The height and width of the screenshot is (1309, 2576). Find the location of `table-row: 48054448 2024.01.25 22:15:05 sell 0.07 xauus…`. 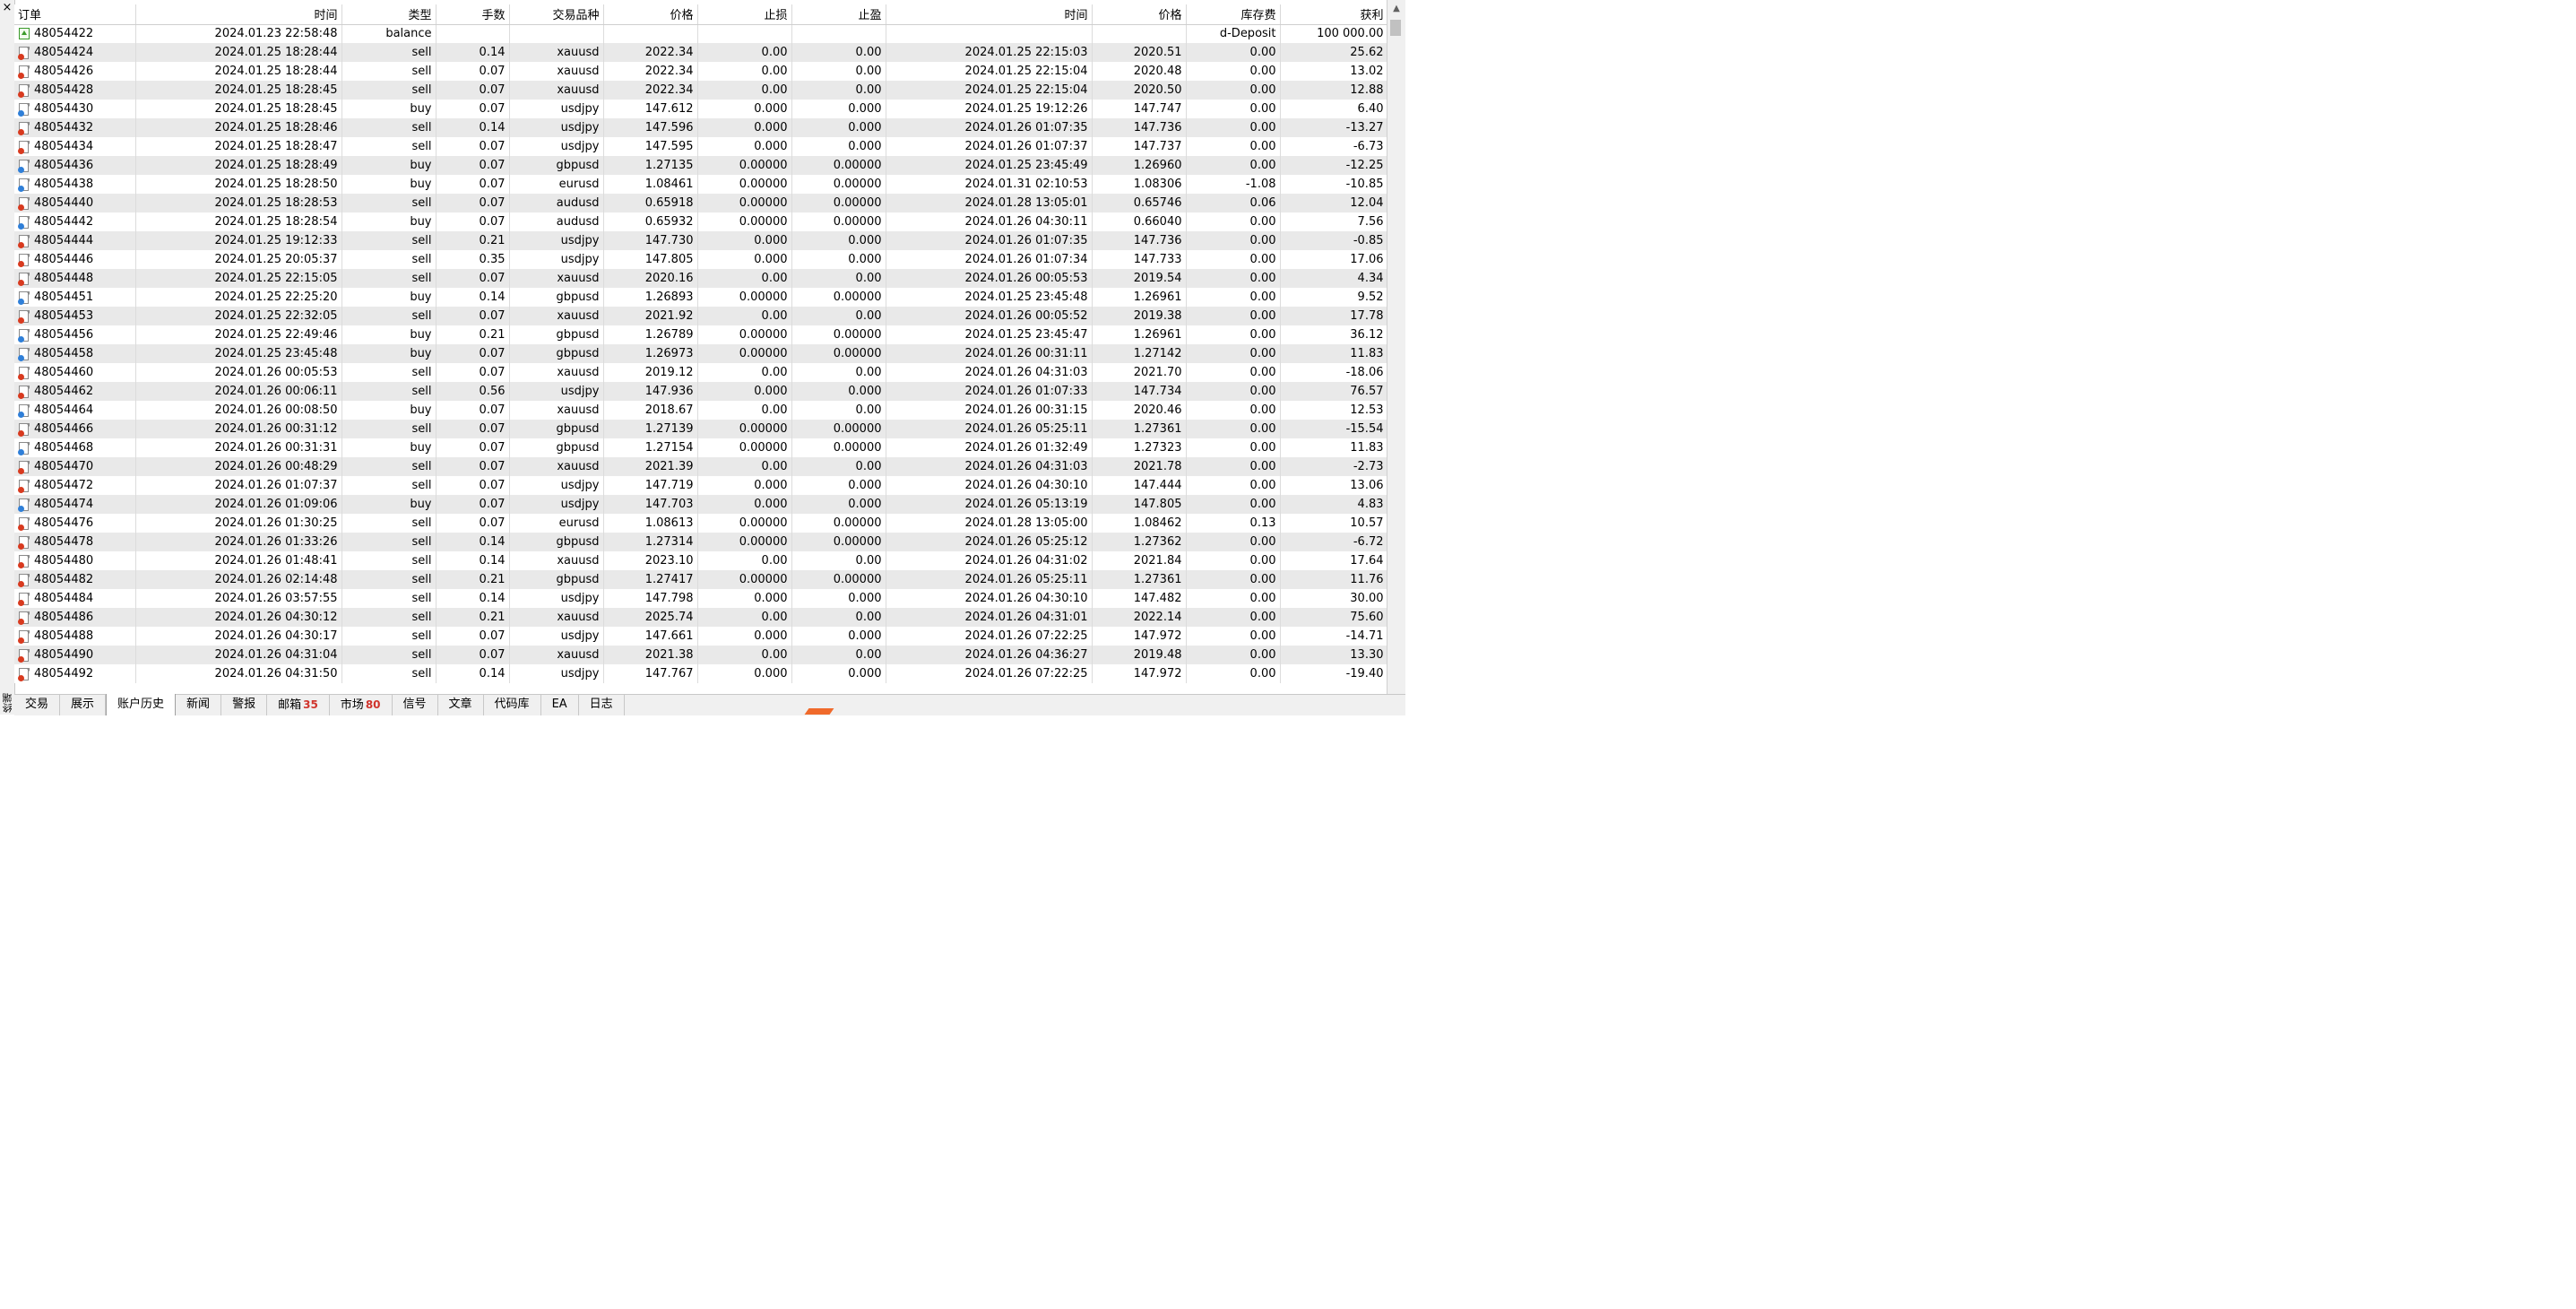

table-row: 48054448 2024.01.25 22:15:05 sell 0.07 xauus… is located at coordinates (700, 278).